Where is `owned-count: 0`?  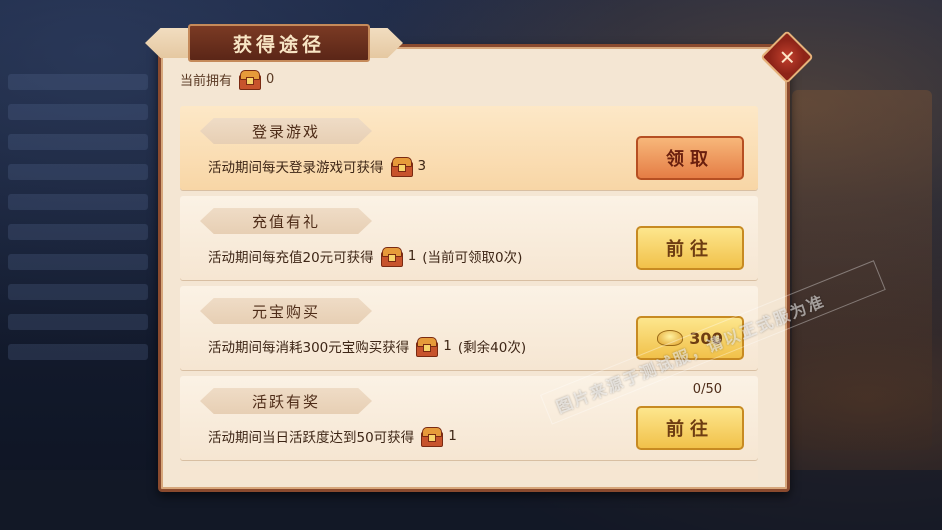
owned-count: 0 is located at coordinates (270, 79).